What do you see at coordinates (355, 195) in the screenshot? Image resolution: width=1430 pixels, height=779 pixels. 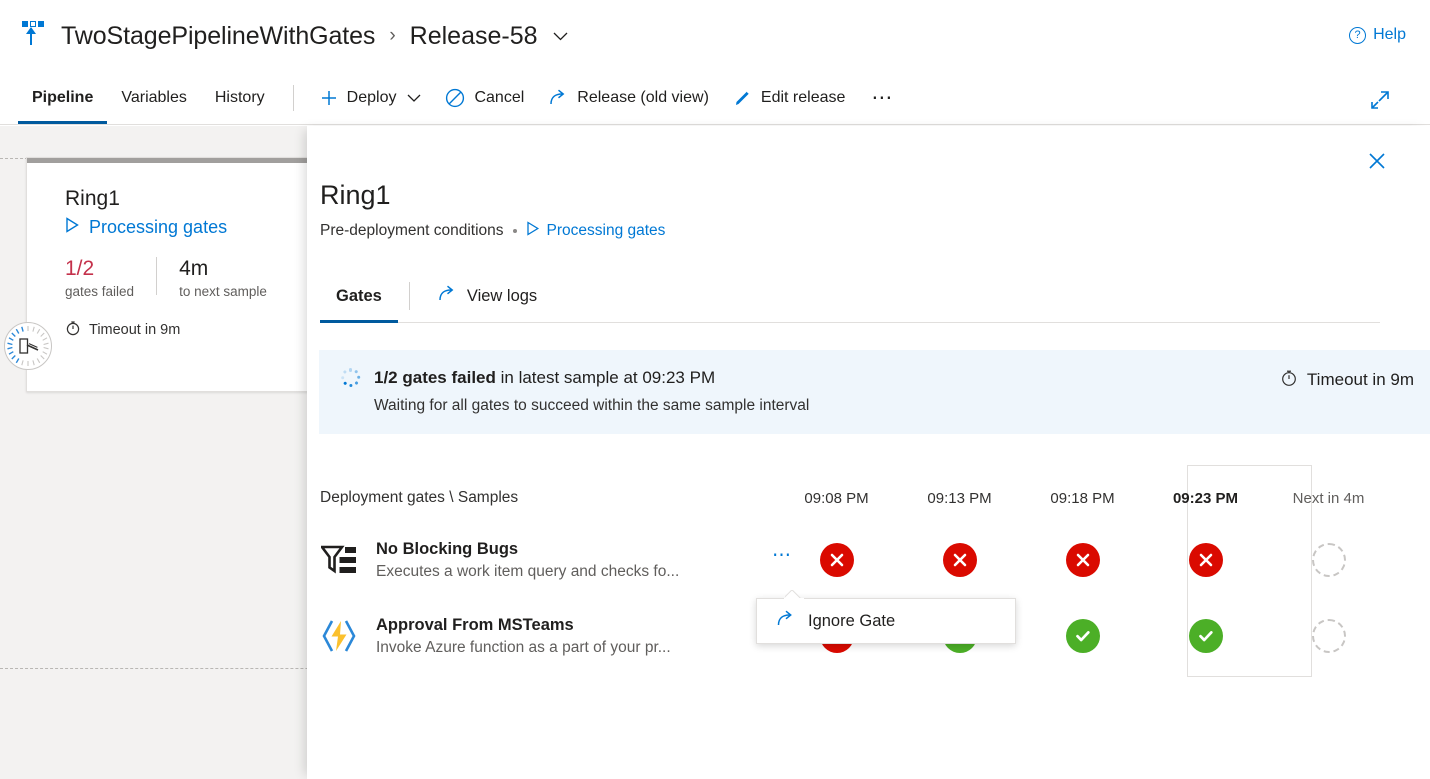 I see `page-title: Ring1` at bounding box center [355, 195].